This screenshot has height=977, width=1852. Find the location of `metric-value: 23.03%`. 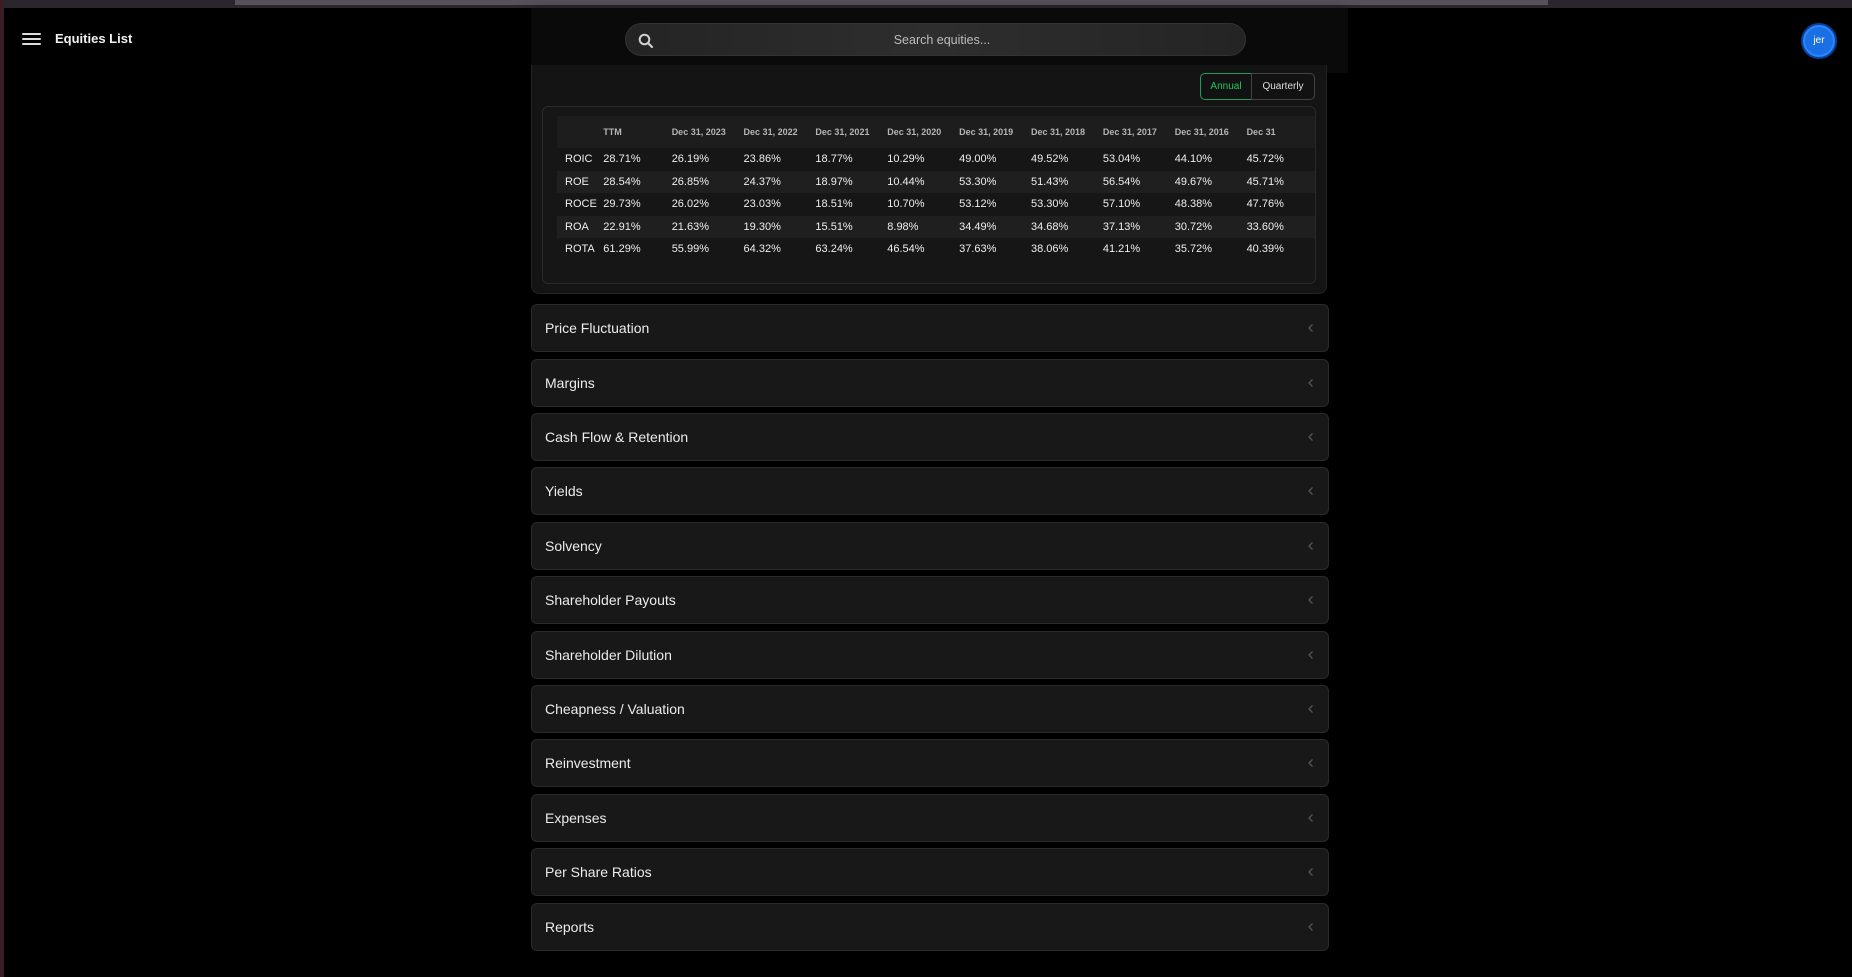

metric-value: 23.03% is located at coordinates (762, 204).